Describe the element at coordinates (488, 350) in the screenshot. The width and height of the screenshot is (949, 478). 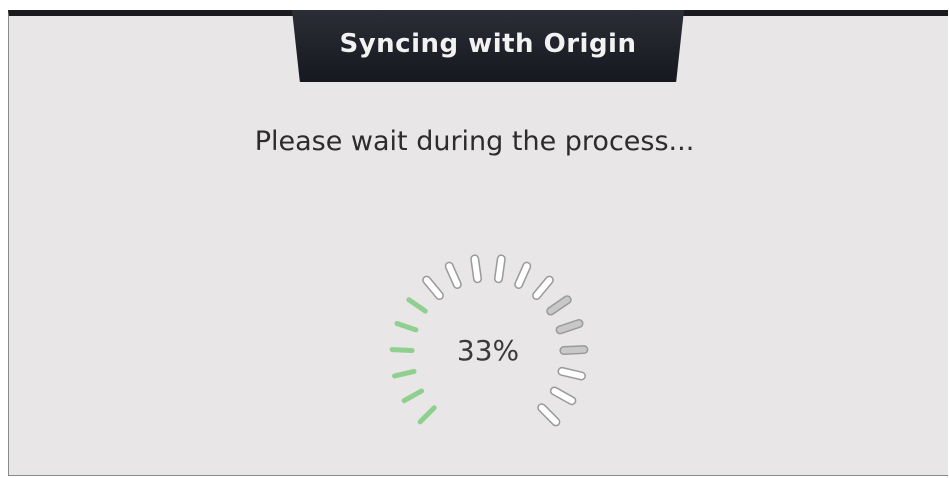
I see `progress-percent: 33%` at that location.